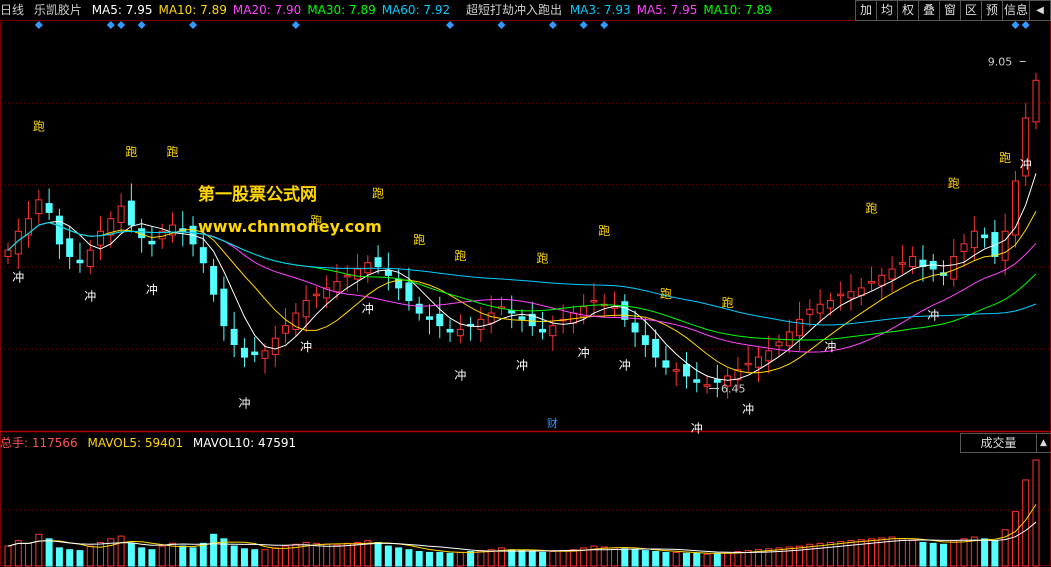 Image resolution: width=1051 pixels, height=567 pixels. I want to click on ma-value-4: MA60: 7.92, so click(416, 10).